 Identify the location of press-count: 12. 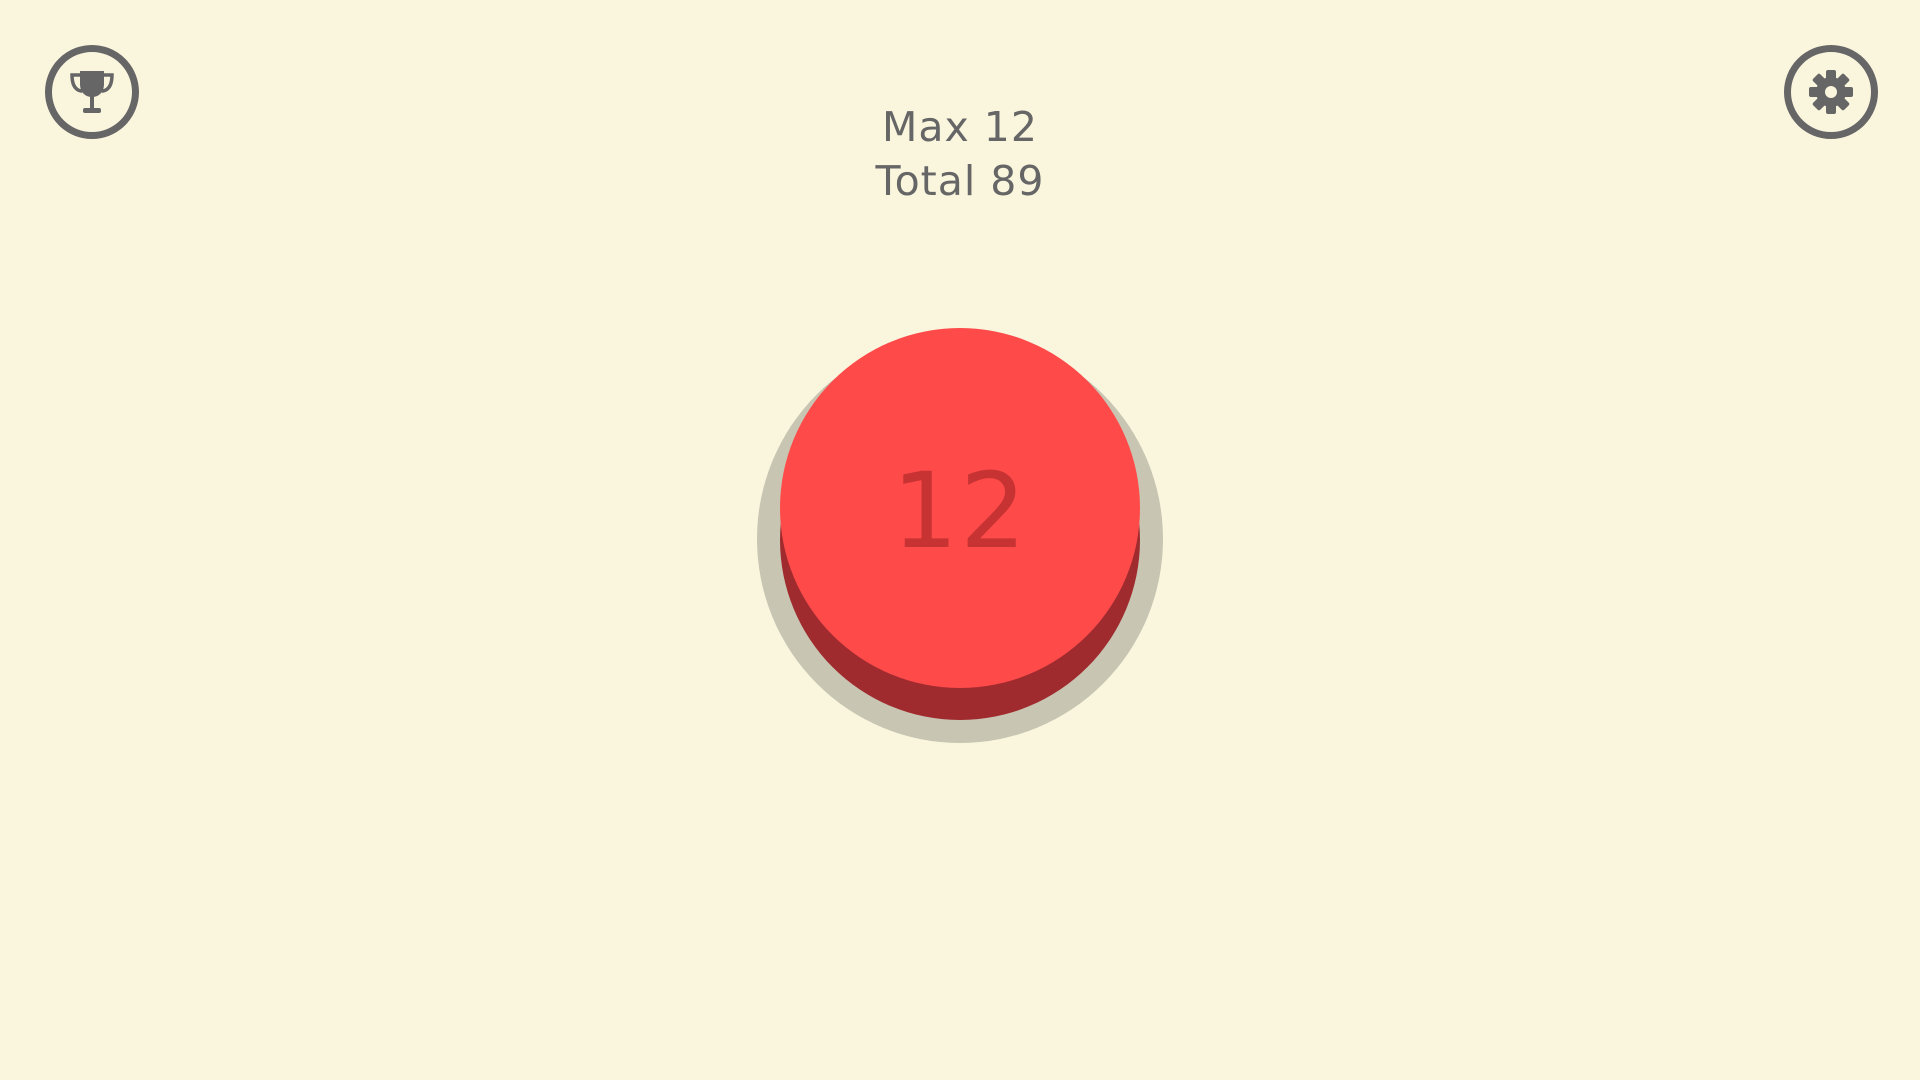
(960, 510).